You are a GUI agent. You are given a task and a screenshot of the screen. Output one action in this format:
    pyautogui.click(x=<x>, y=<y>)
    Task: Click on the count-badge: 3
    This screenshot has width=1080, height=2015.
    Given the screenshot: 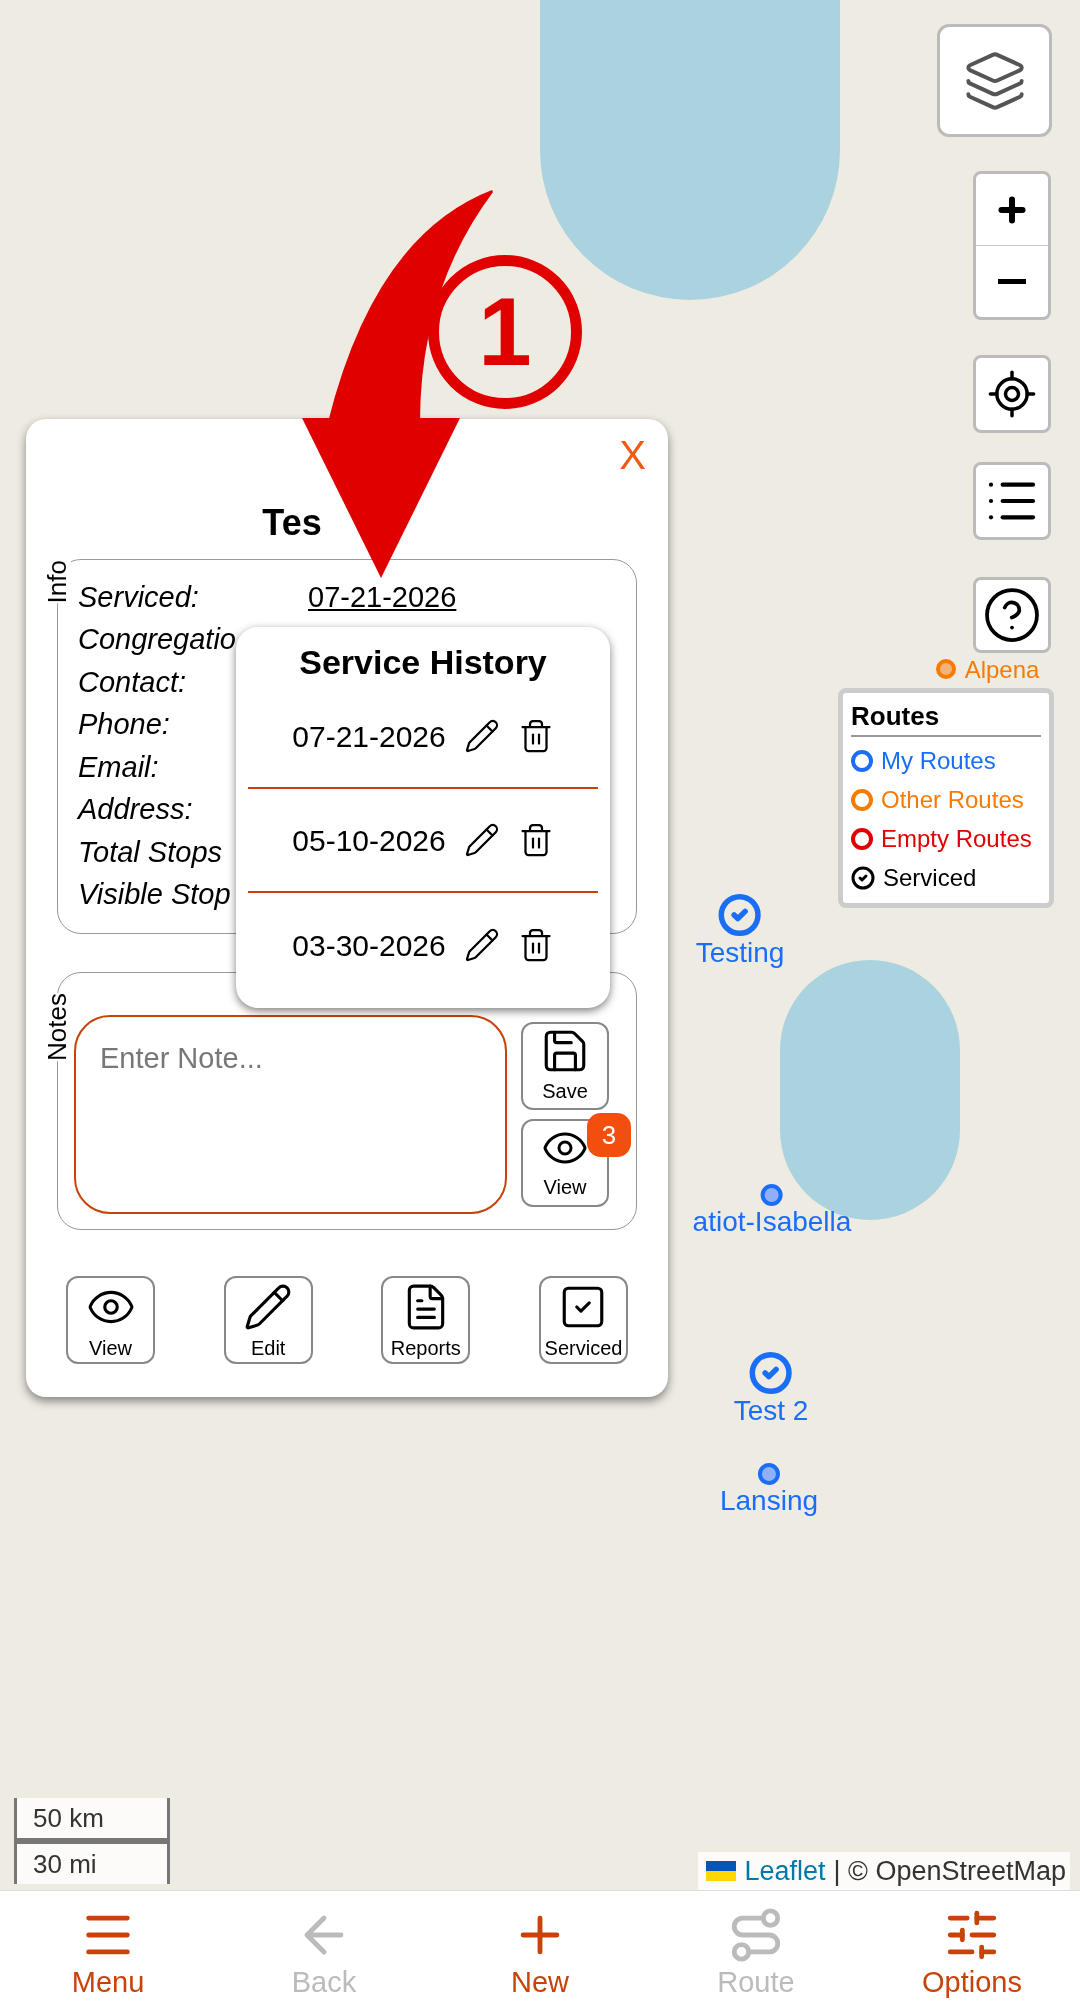 What is the action you would take?
    pyautogui.click(x=609, y=1135)
    